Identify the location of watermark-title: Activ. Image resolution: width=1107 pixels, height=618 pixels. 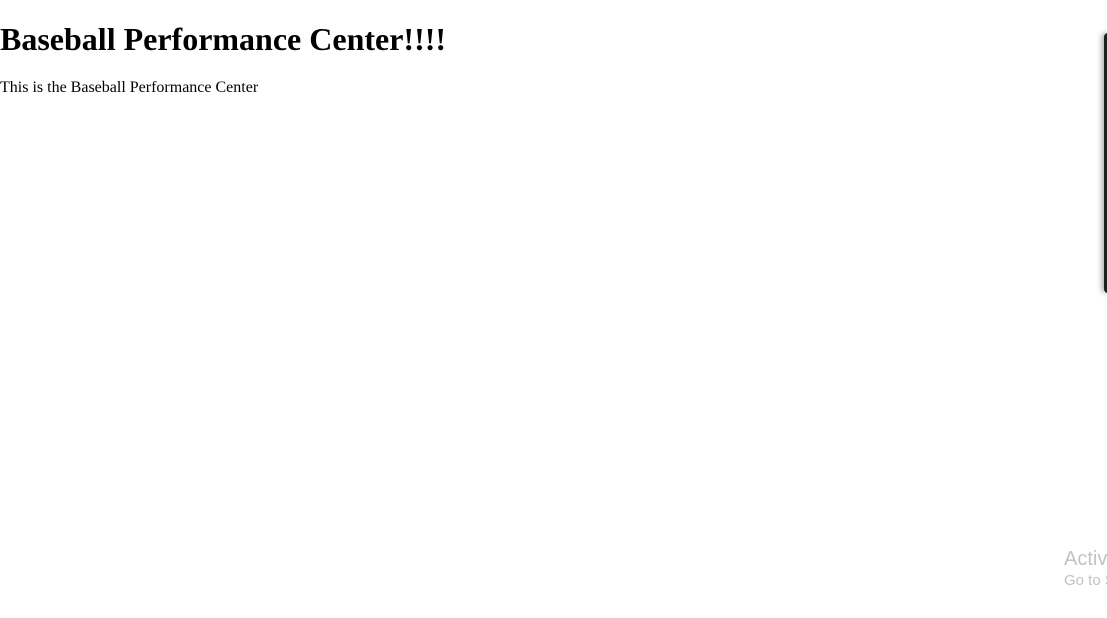
(1085, 559).